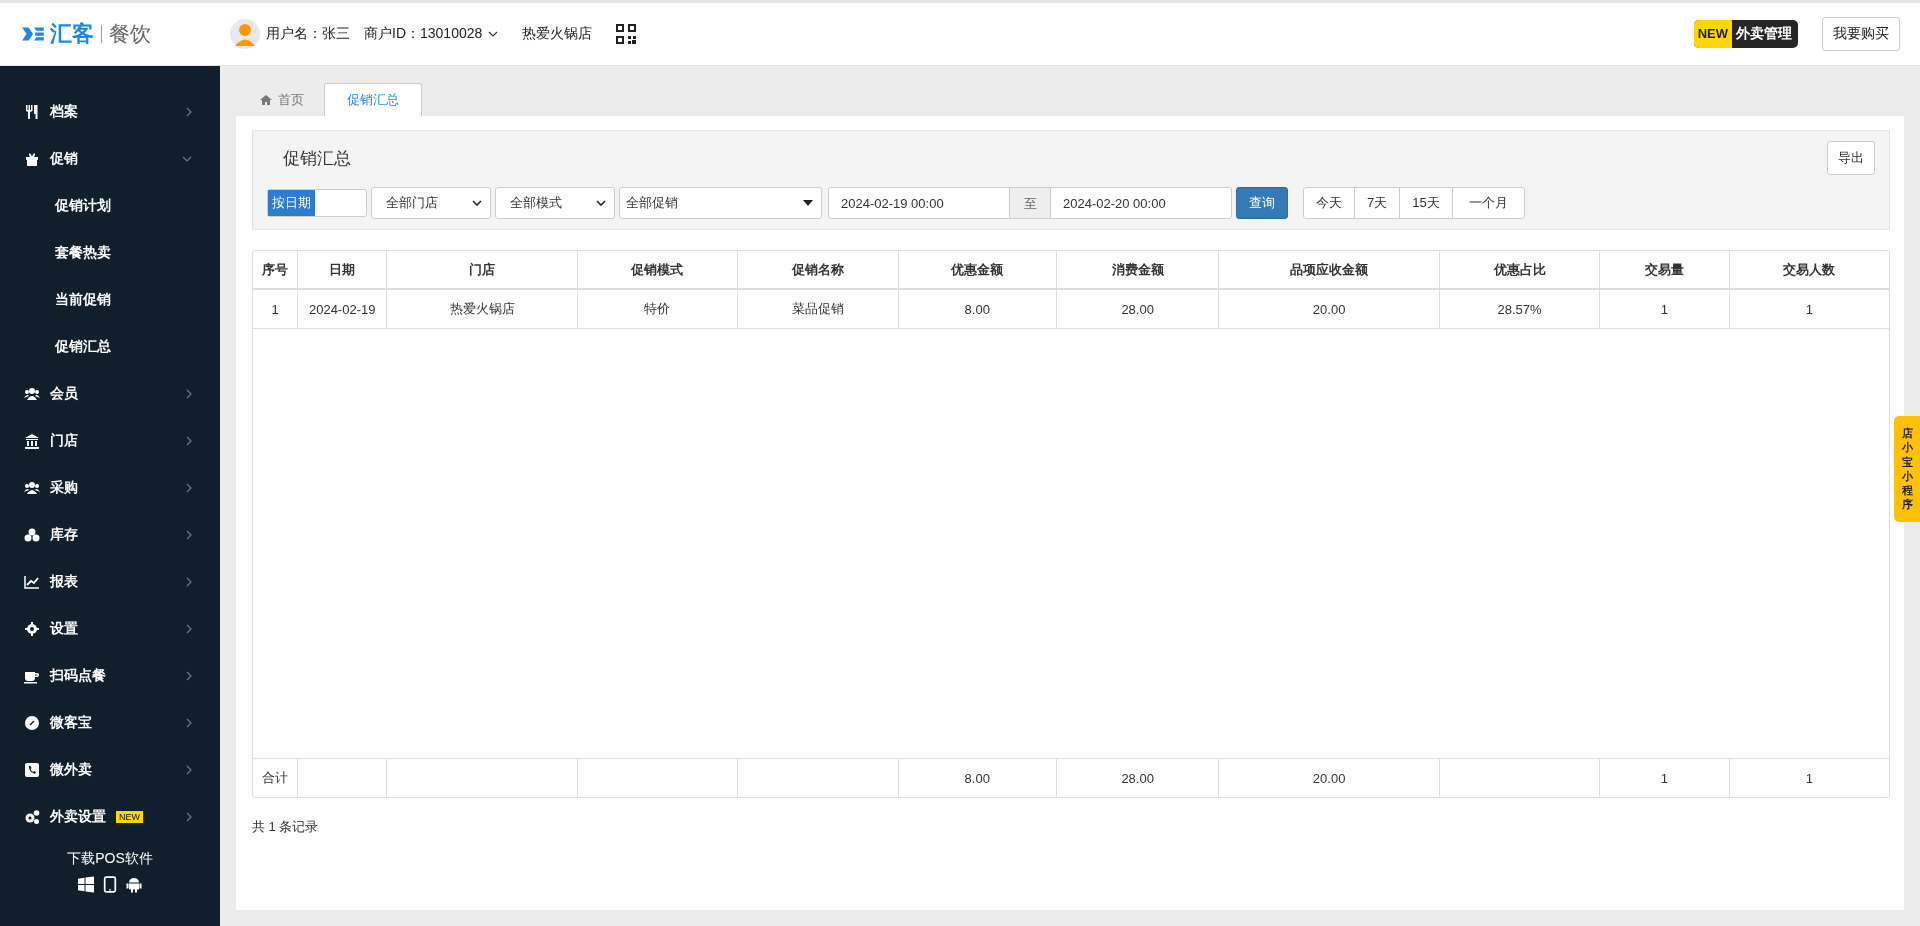 The width and height of the screenshot is (1920, 926). I want to click on qr-code-icon, so click(626, 34).